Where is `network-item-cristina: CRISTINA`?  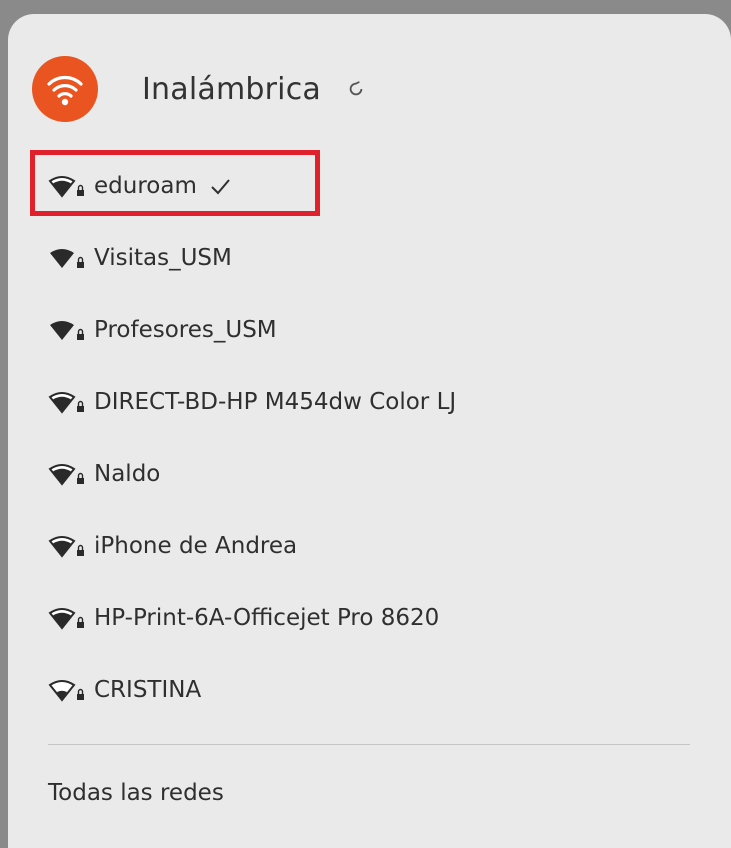
network-item-cristina: CRISTINA is located at coordinates (369, 690).